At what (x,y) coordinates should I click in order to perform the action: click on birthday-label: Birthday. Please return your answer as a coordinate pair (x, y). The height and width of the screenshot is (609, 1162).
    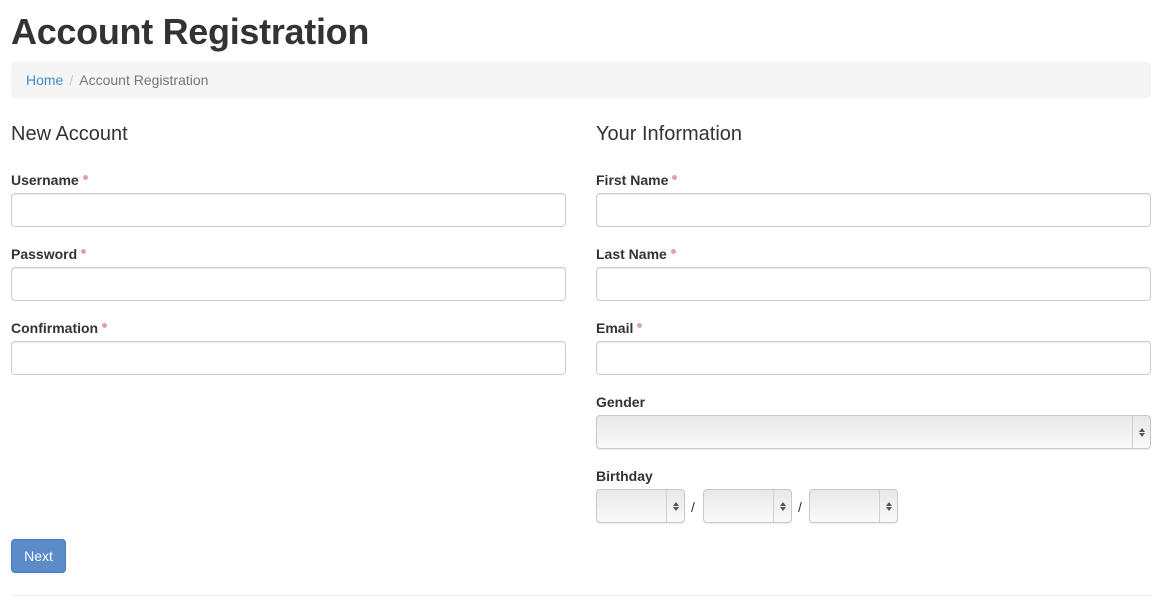
    Looking at the image, I should click on (624, 476).